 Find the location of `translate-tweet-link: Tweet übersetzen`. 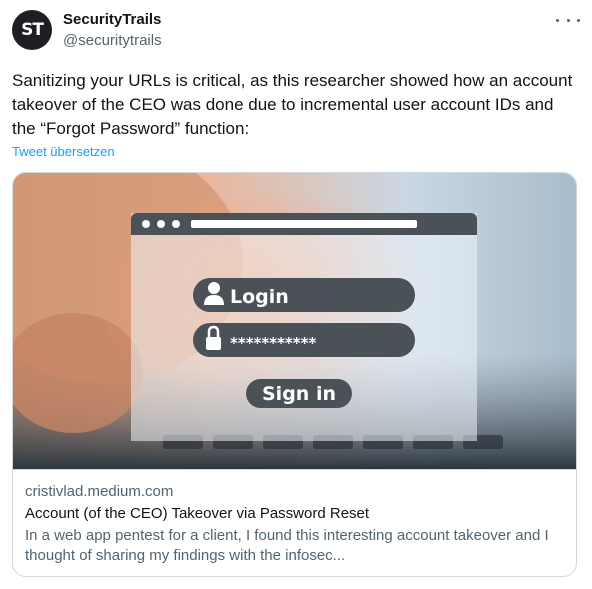

translate-tweet-link: Tweet übersetzen is located at coordinates (63, 151).